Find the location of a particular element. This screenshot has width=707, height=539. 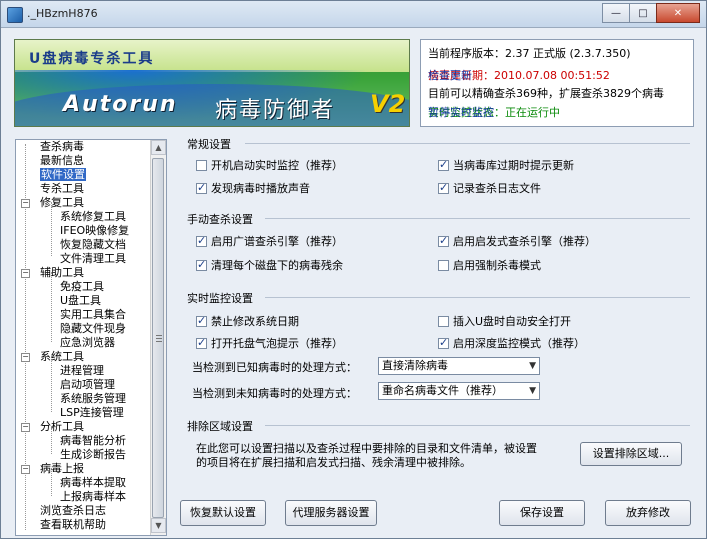

chk-label: 开机启动实时监控（推荐） is located at coordinates (277, 165).